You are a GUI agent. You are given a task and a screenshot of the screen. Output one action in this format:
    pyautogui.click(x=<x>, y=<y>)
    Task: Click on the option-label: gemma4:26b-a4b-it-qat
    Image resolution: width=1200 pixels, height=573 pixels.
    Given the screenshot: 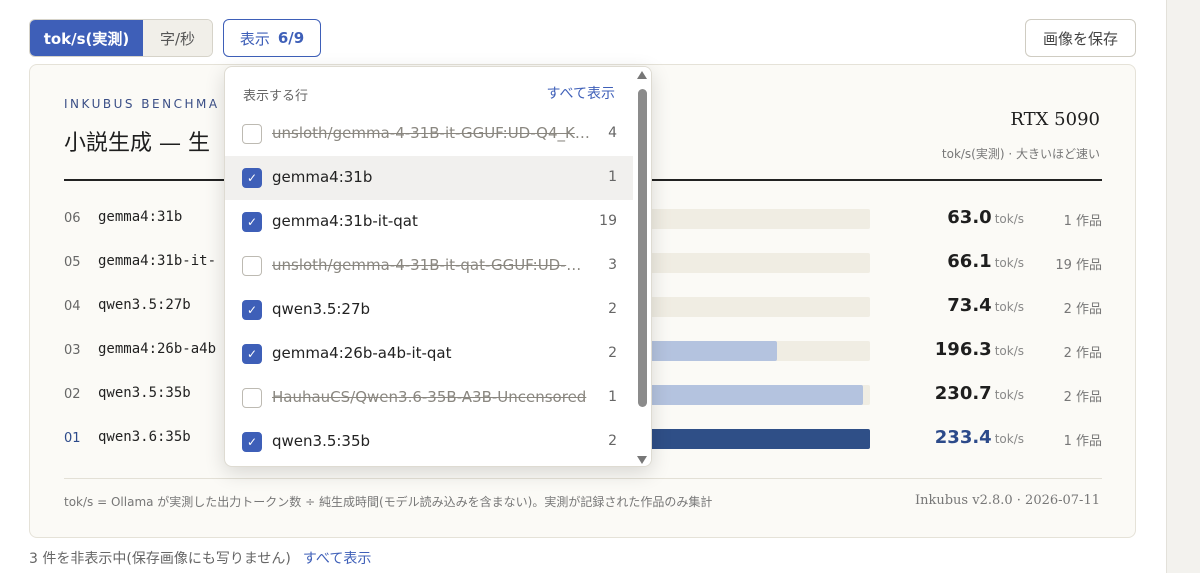 What is the action you would take?
    pyautogui.click(x=362, y=353)
    